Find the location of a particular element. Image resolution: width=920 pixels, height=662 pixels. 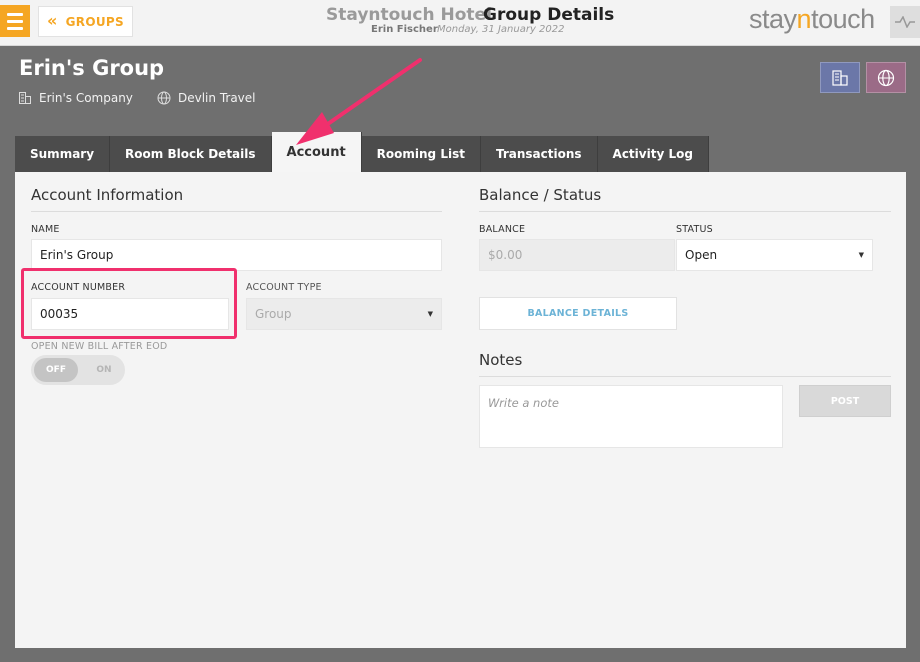

groups-button-label: GROUPS is located at coordinates (94, 21).